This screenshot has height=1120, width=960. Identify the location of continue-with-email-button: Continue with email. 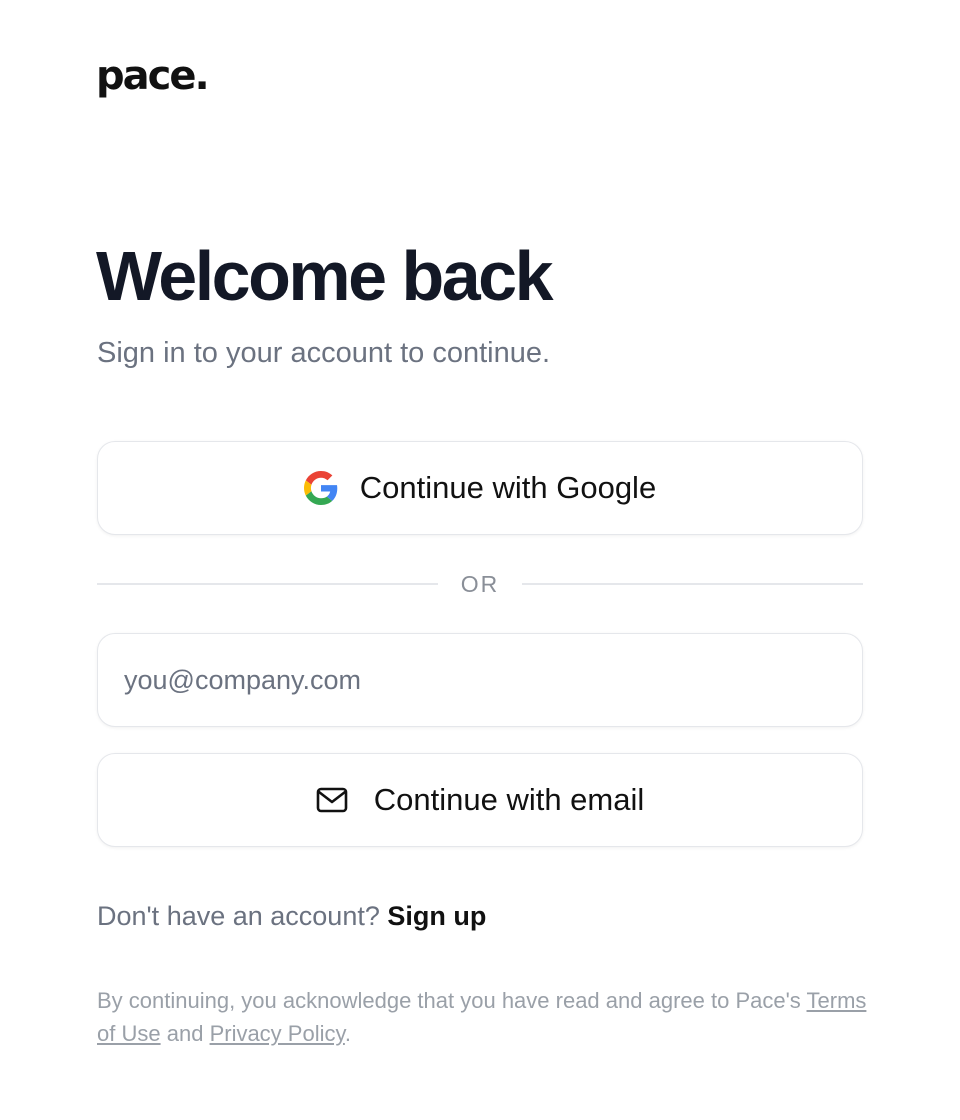
(480, 800).